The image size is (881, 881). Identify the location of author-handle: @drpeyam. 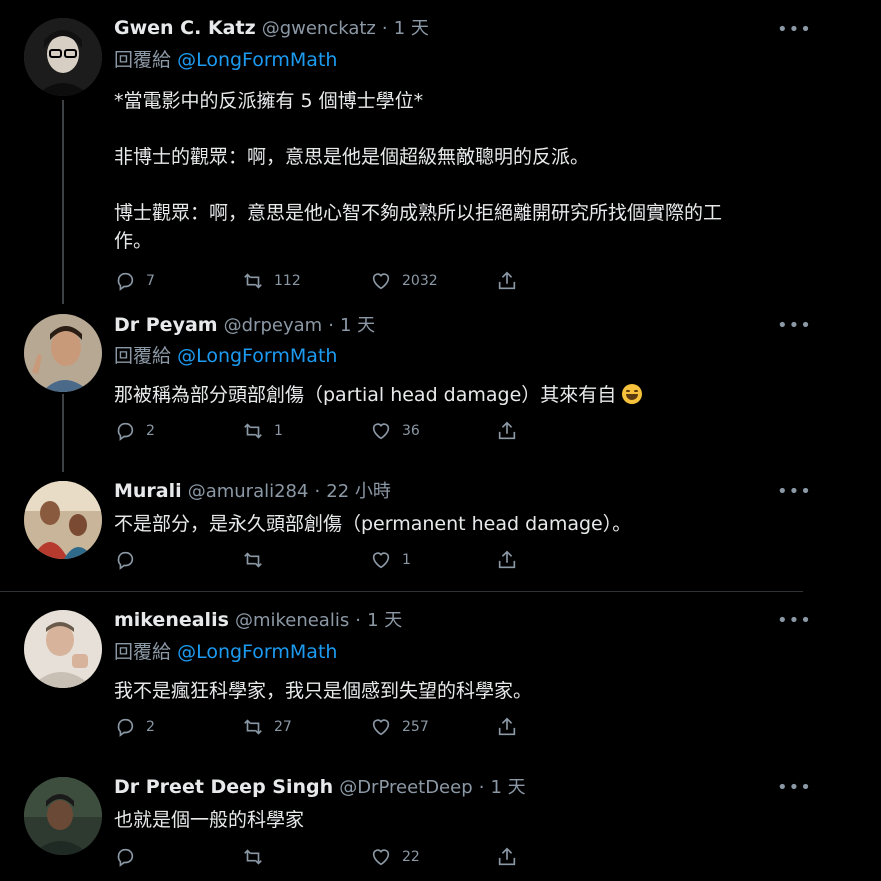
(273, 325).